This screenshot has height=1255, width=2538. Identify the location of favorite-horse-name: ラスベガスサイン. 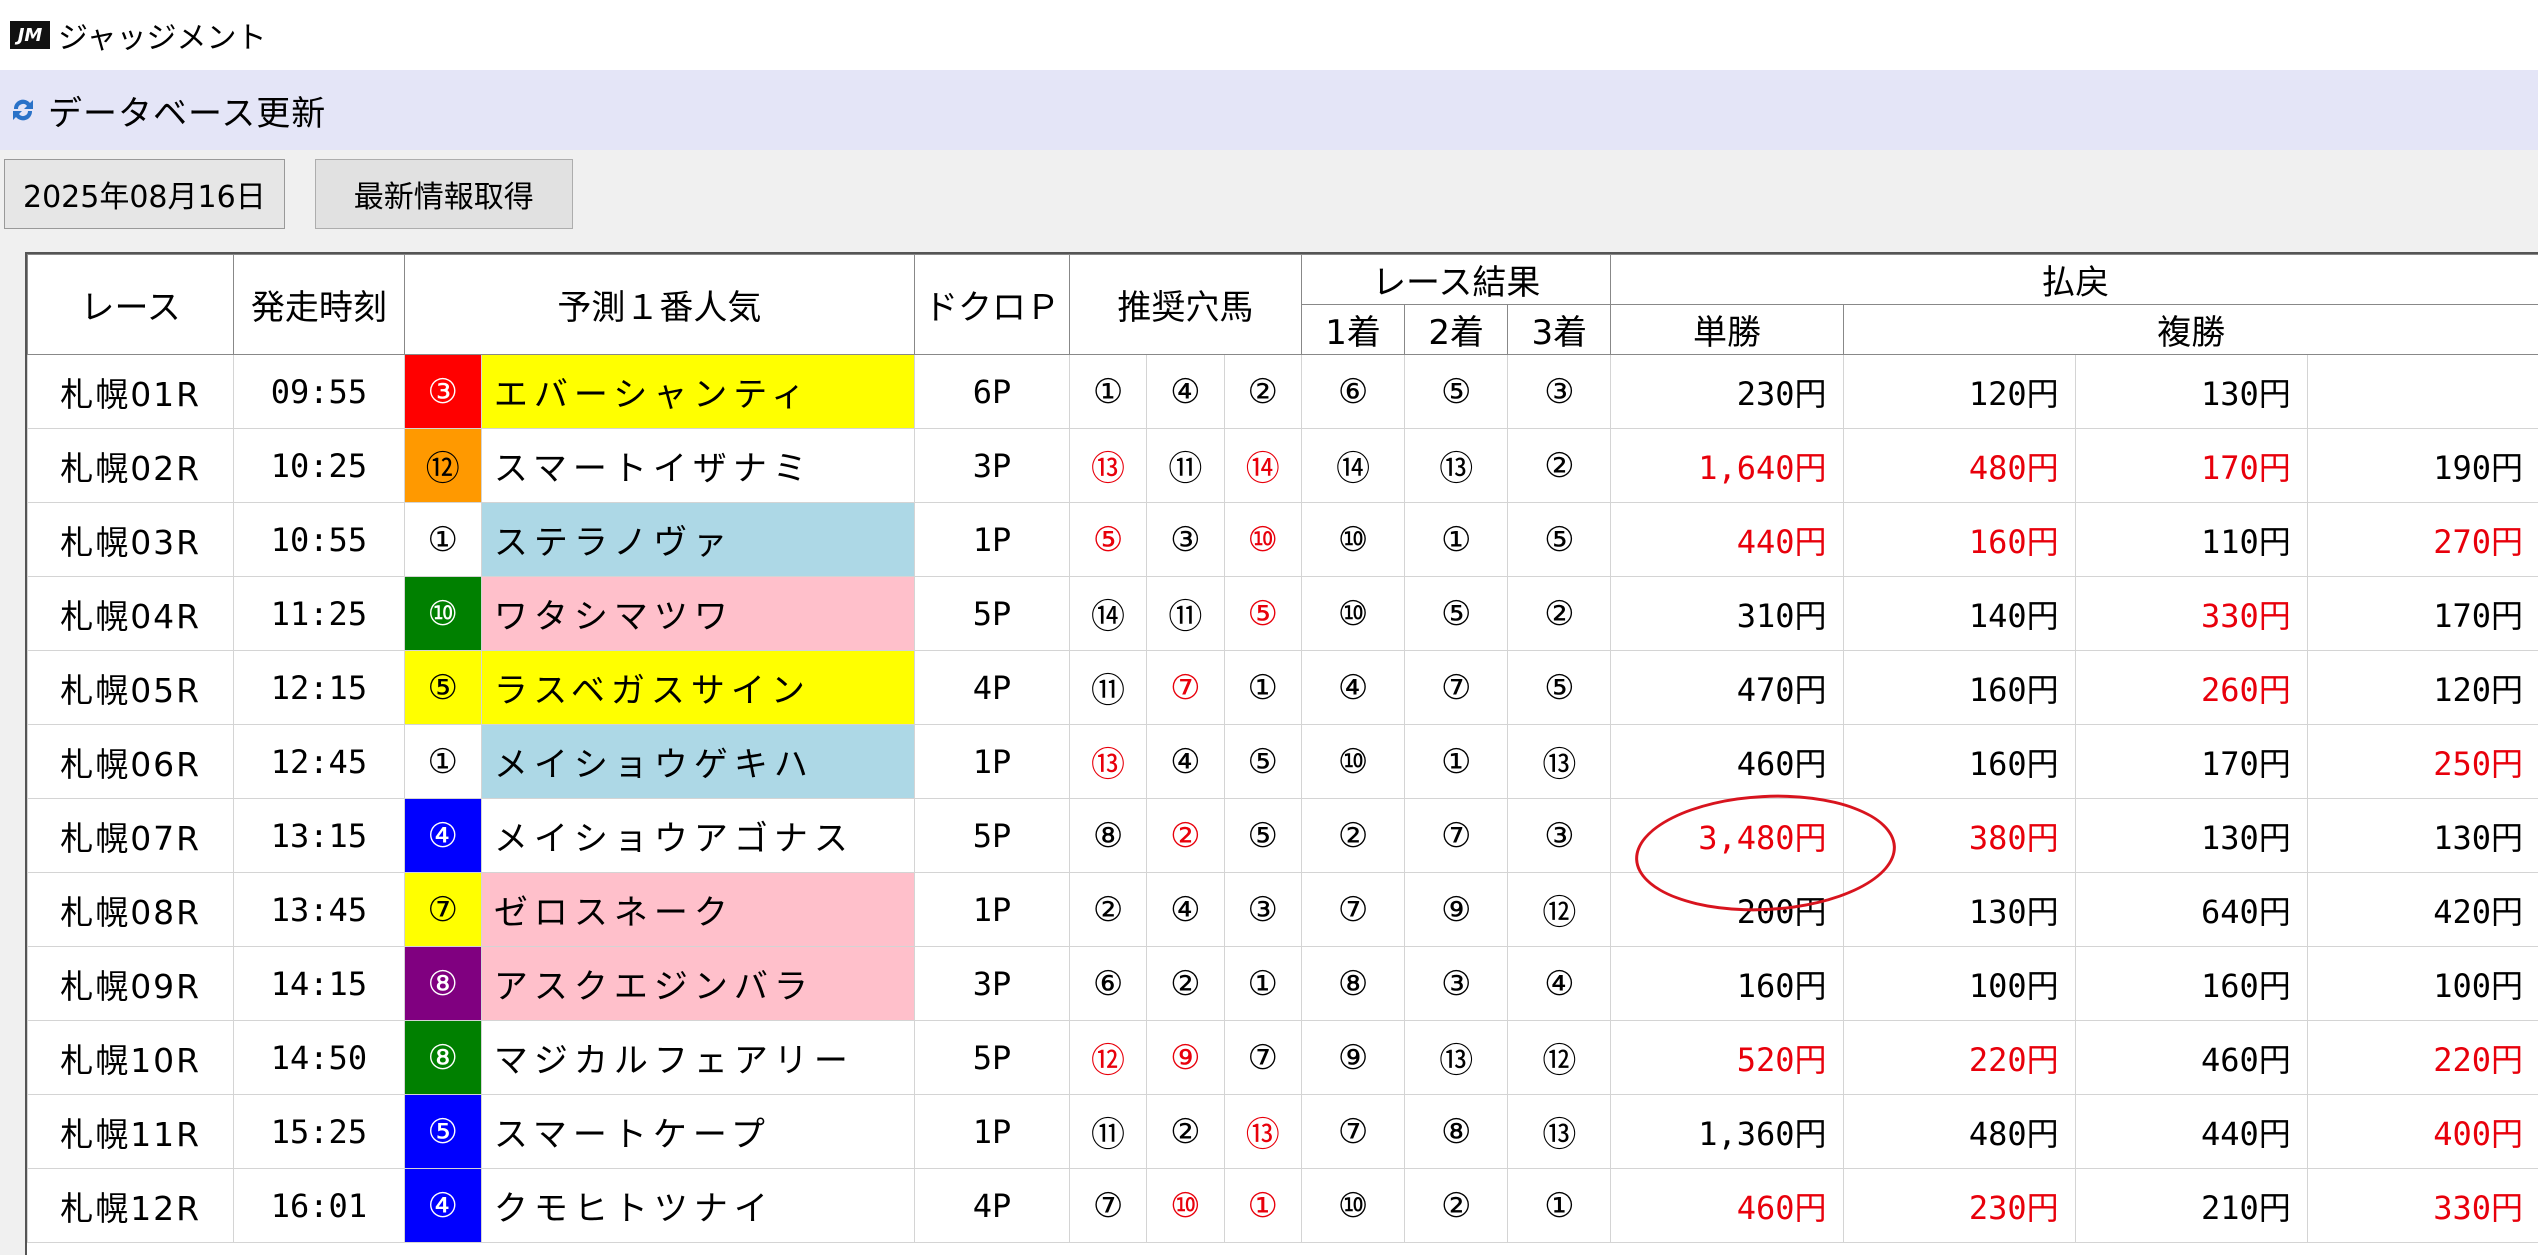
(697, 688).